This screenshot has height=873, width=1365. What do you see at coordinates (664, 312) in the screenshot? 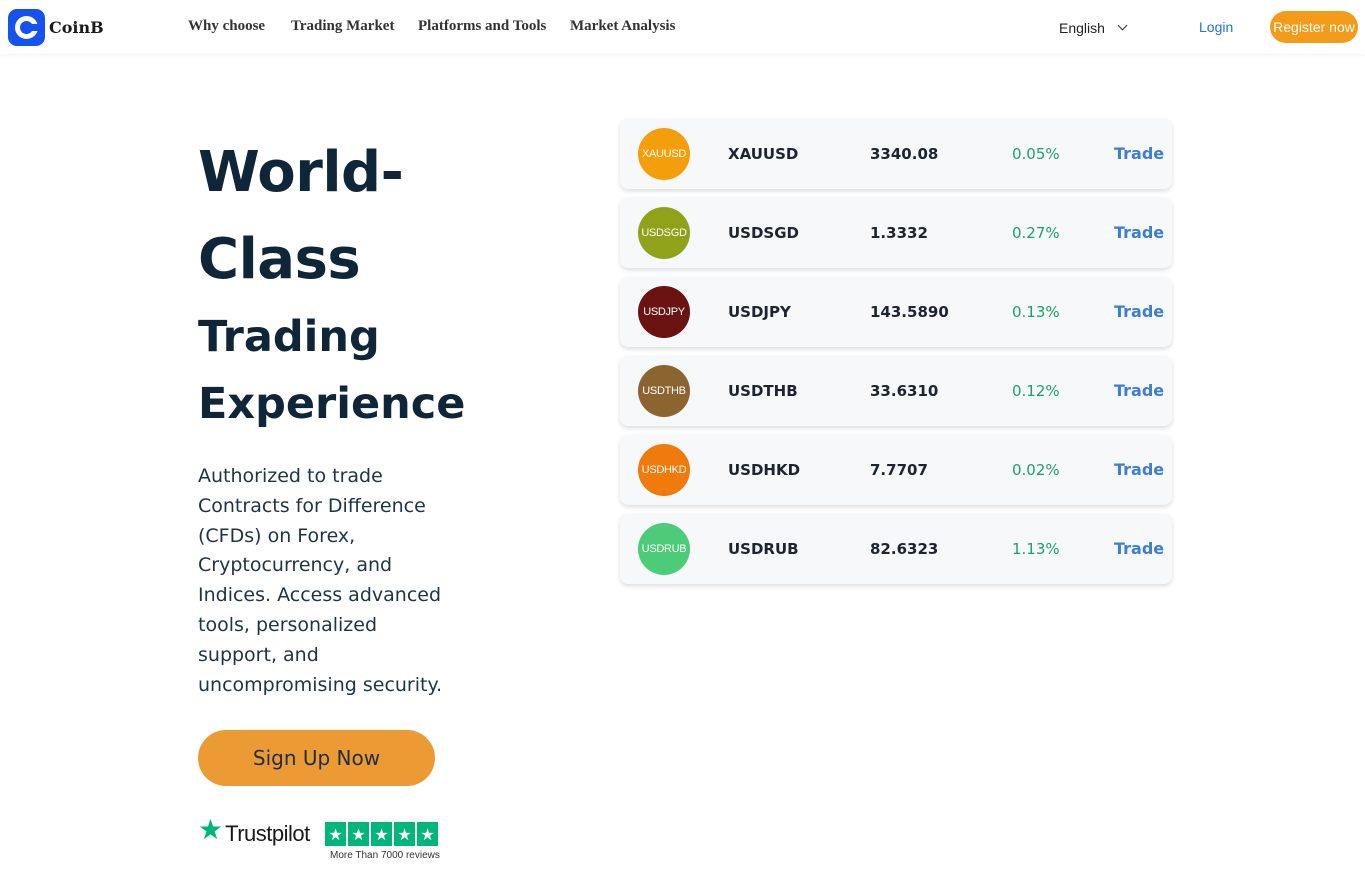
I see `coin-icon: USDJPY` at bounding box center [664, 312].